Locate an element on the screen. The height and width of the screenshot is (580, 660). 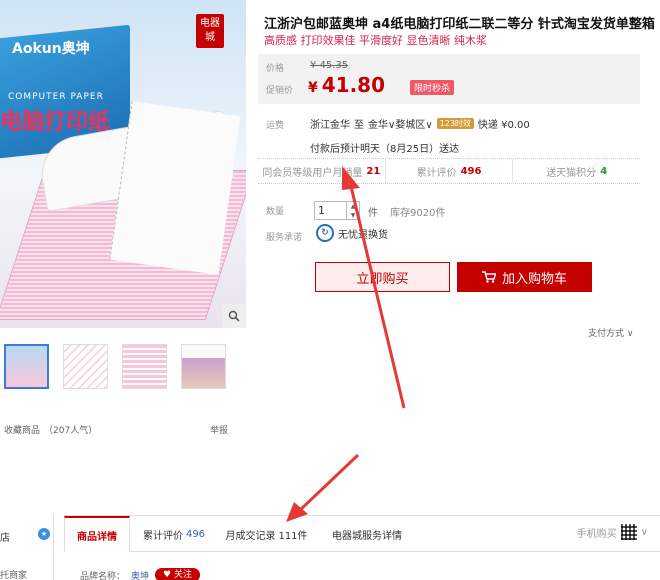
shipping-to: 至 is located at coordinates (359, 125).